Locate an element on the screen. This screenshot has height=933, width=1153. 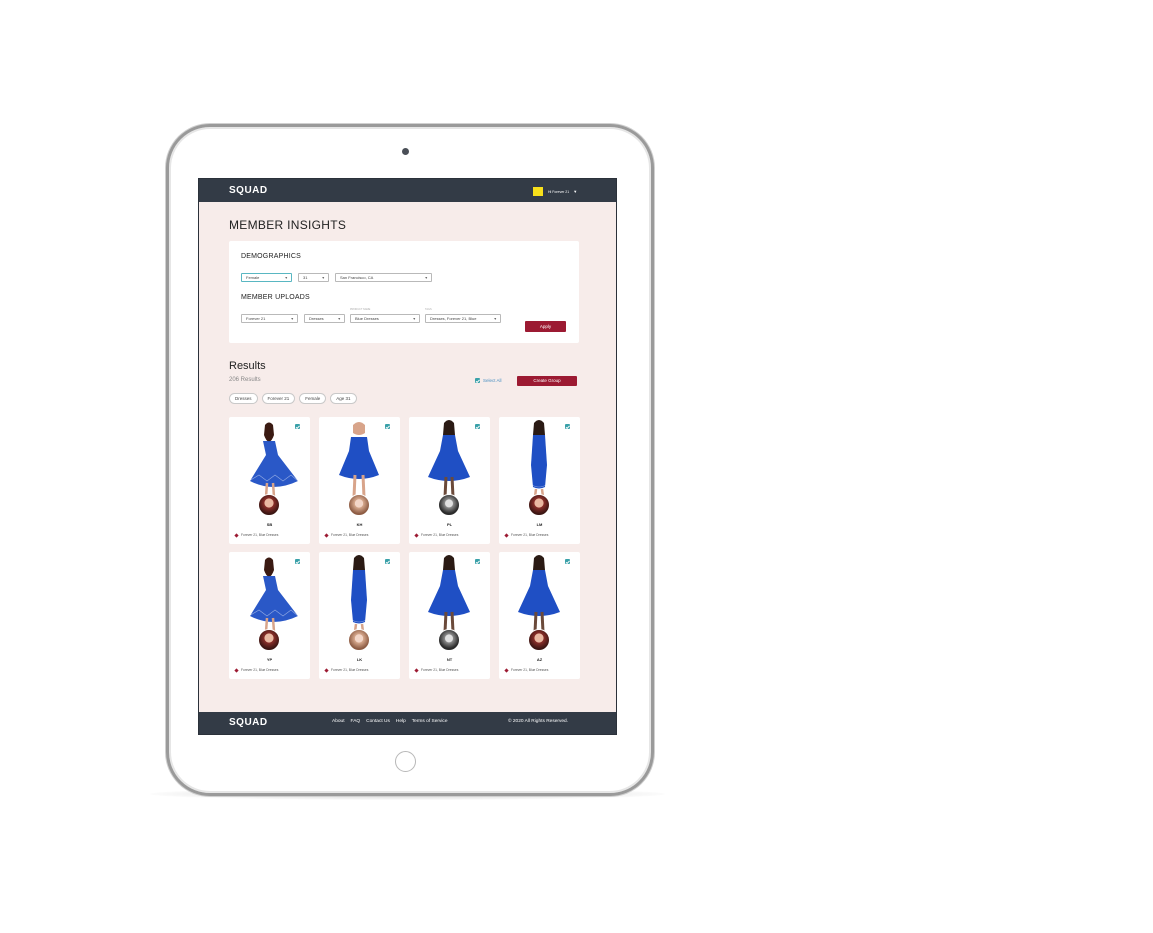
footer-link-faq: FAQ is located at coordinates (356, 721).